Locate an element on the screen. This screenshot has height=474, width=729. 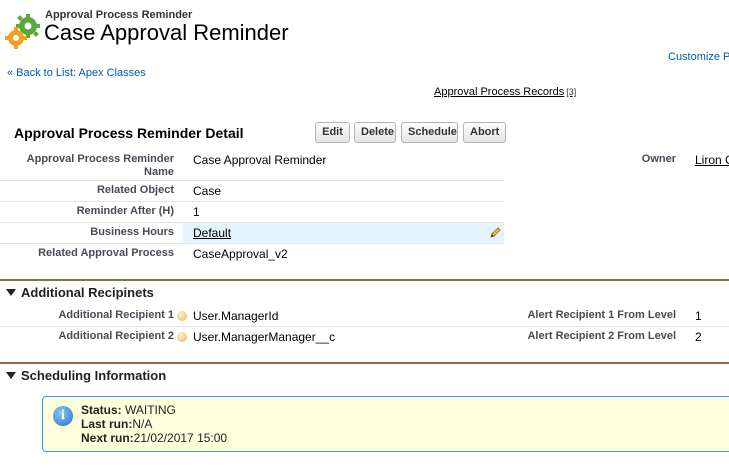
level-value: 1 is located at coordinates (698, 316).